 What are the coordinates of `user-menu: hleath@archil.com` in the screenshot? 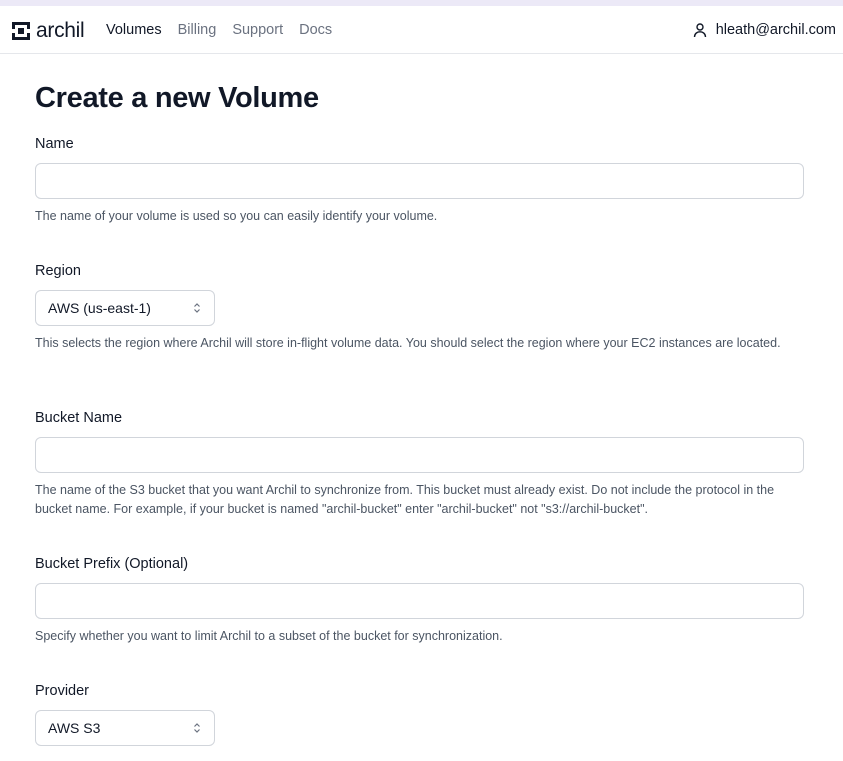 It's located at (764, 30).